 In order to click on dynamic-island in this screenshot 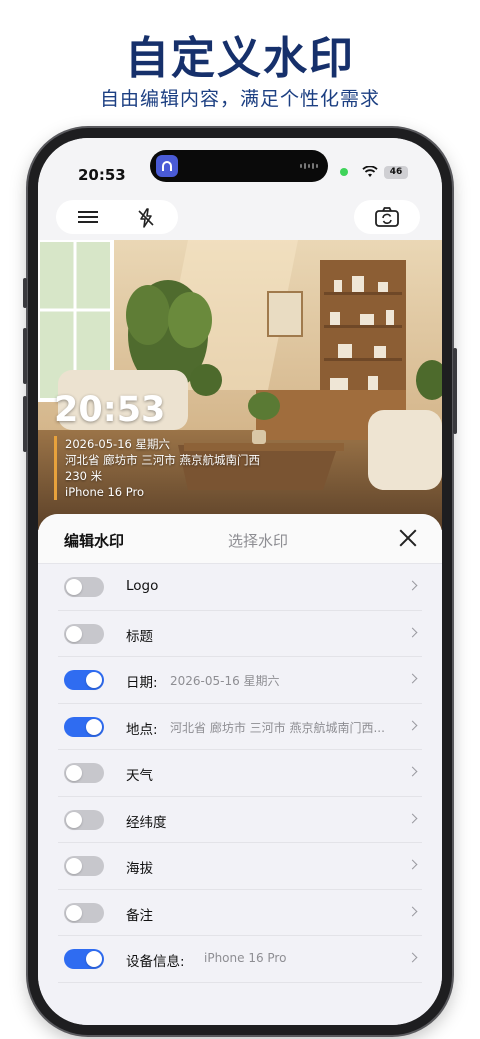, I will do `click(239, 166)`.